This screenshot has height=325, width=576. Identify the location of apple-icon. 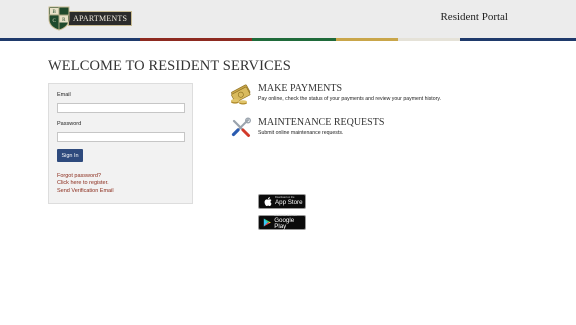
(267, 201).